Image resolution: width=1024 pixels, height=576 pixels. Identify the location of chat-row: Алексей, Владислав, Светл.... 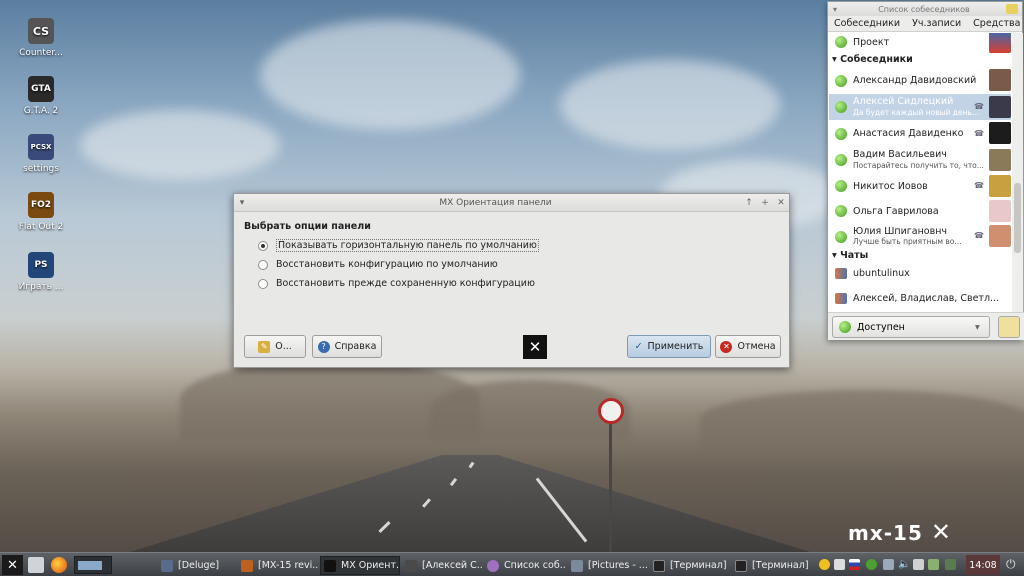
(920, 298).